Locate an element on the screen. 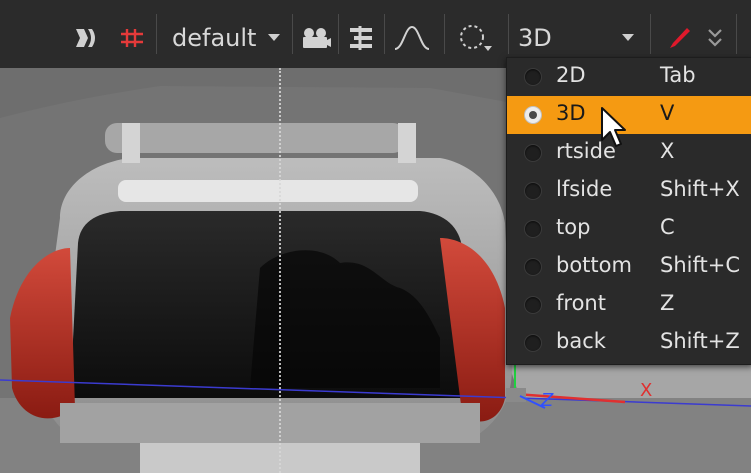 The image size is (751, 473). grid-icon is located at coordinates (132, 38).